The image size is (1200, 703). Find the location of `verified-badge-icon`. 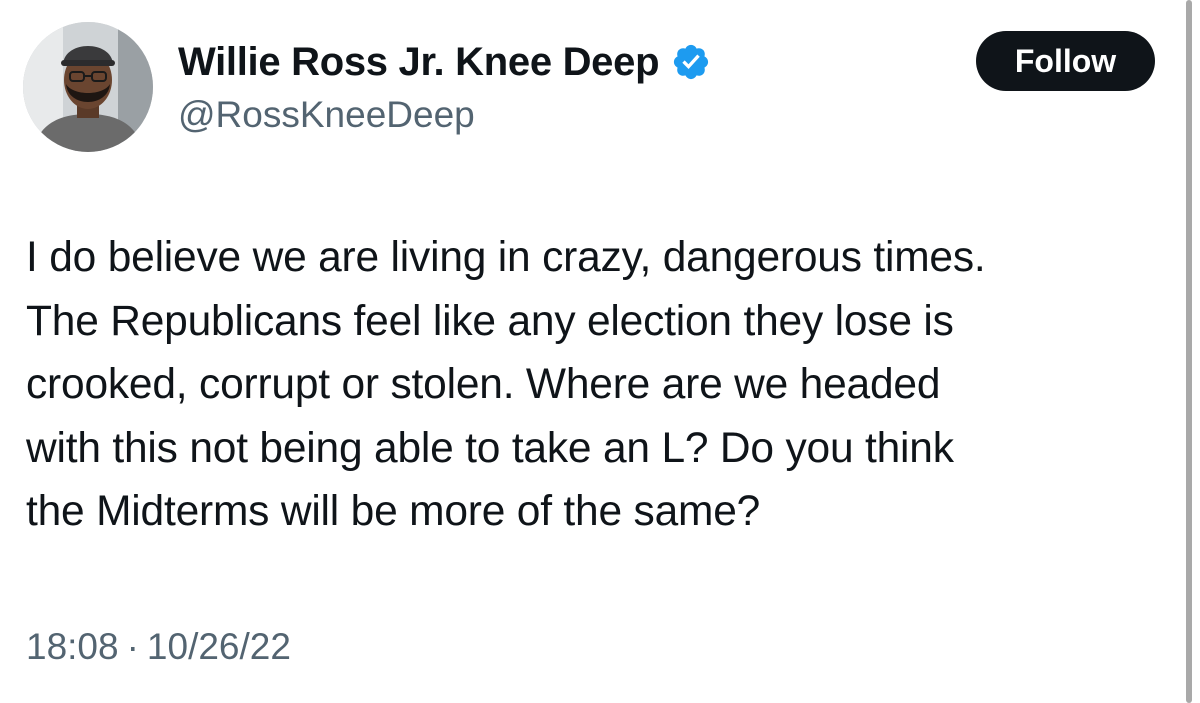

verified-badge-icon is located at coordinates (691, 62).